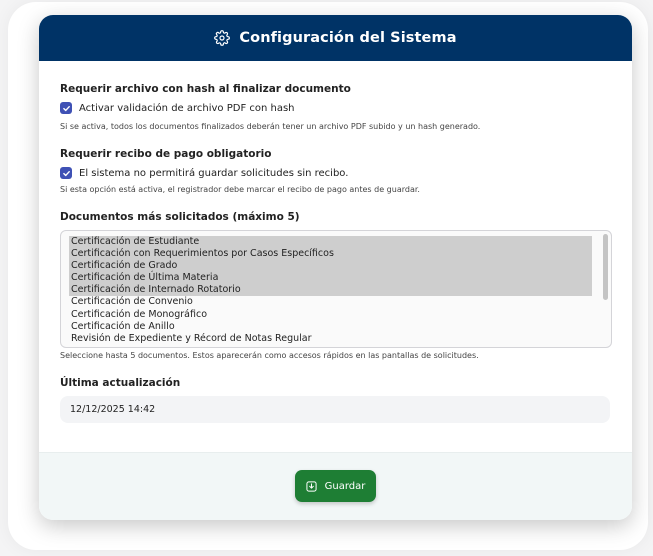 The image size is (653, 556). Describe the element at coordinates (345, 486) in the screenshot. I see `save-button-label: Guardar` at that location.